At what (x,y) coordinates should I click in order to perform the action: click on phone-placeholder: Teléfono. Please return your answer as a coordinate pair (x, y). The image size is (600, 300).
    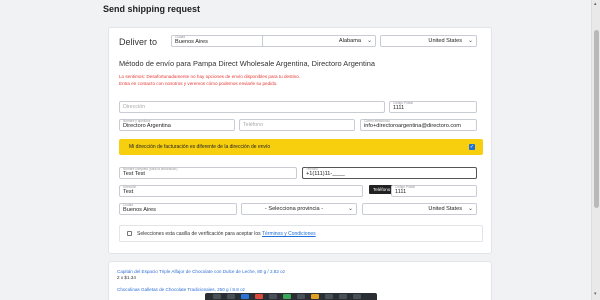
    Looking at the image, I should click on (253, 125).